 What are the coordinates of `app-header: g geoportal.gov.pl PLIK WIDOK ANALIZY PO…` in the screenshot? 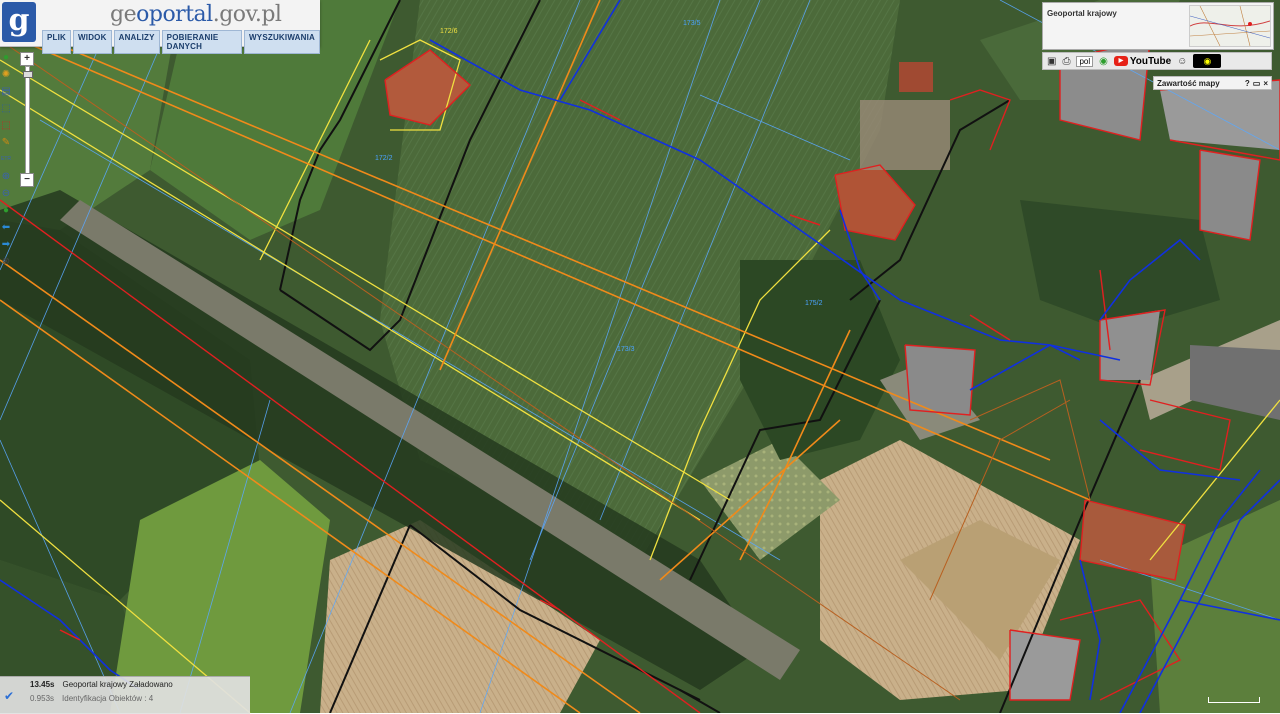 It's located at (160, 27).